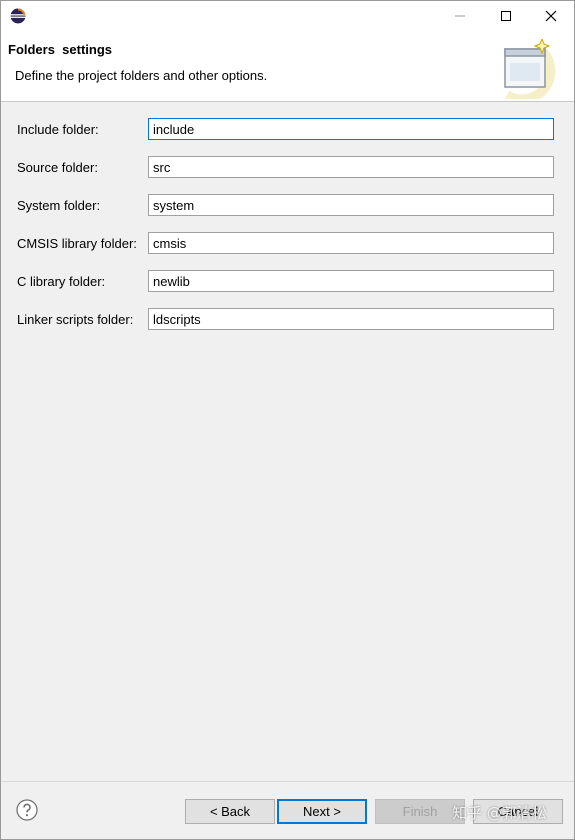 This screenshot has width=575, height=840. I want to click on wizard-banner-icon, so click(530, 69).